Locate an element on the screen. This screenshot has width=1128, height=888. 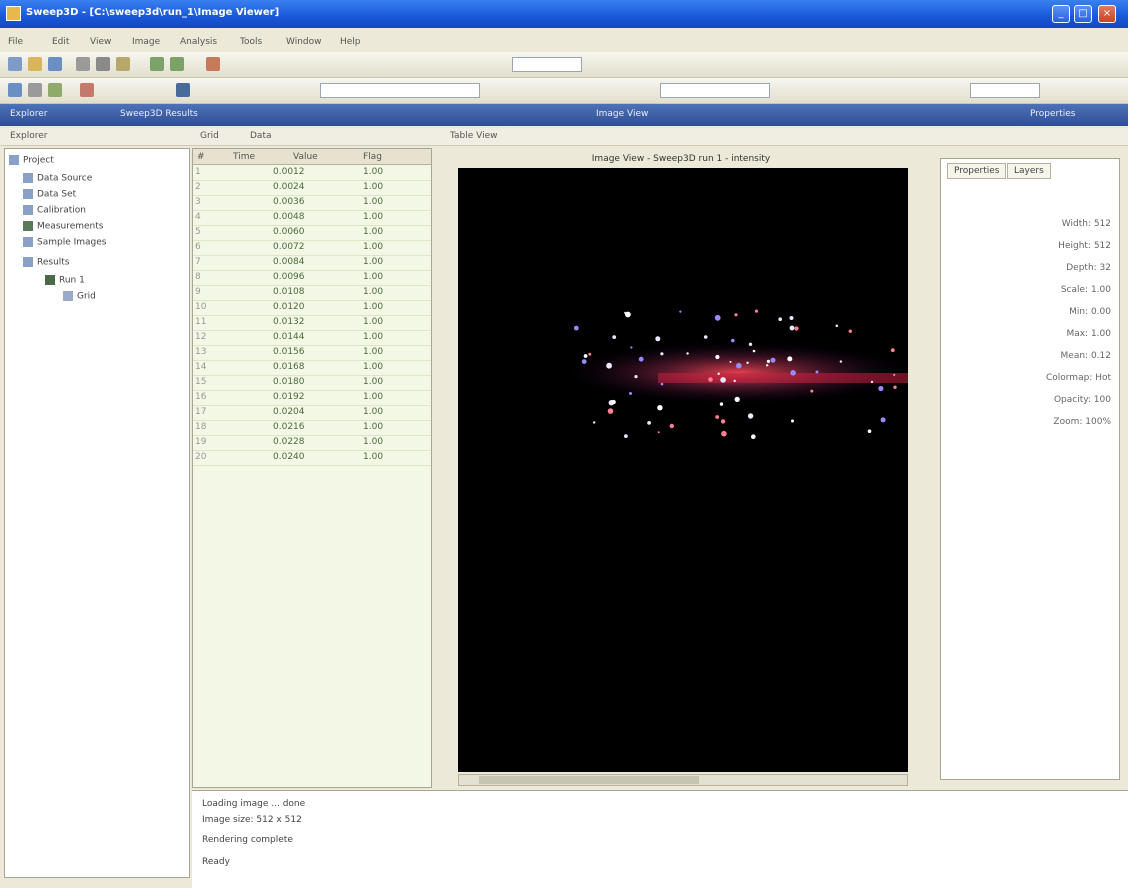
tree-item: Results is located at coordinates (46, 265).